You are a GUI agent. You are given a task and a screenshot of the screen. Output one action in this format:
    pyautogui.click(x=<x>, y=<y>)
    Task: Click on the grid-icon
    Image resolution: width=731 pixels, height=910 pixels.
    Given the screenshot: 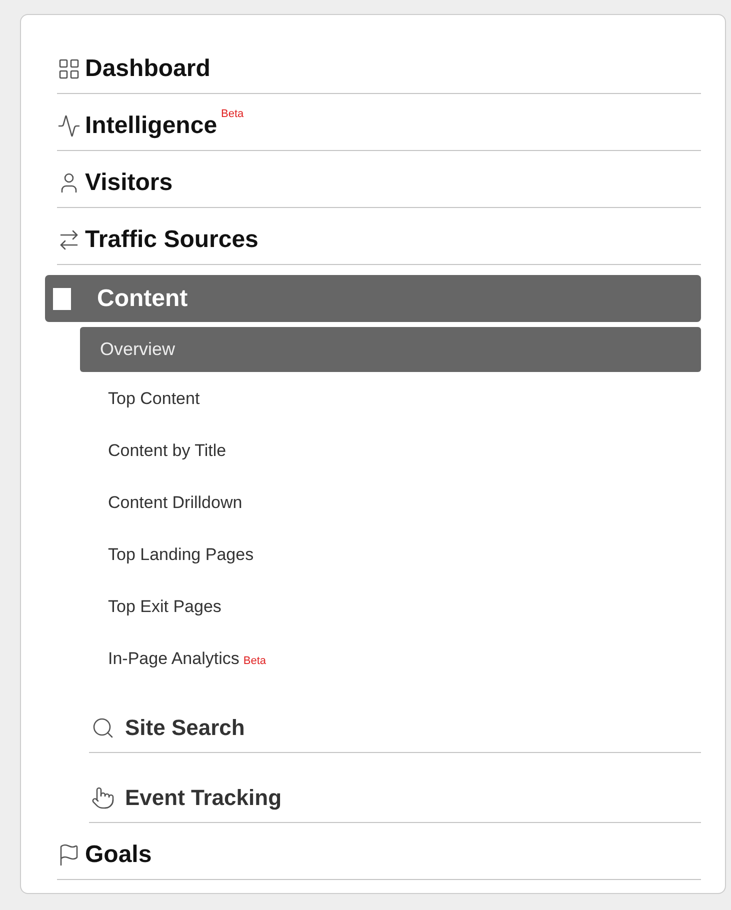 What is the action you would take?
    pyautogui.click(x=69, y=69)
    